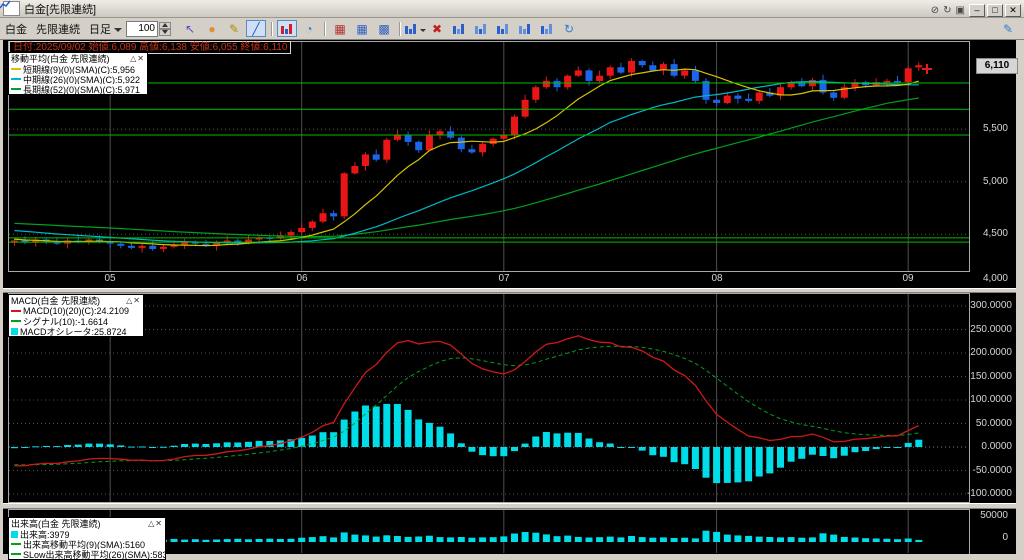 The width and height of the screenshot is (1024, 560). What do you see at coordinates (994, 515) in the screenshot?
I see `volume-axis-label: 50000` at bounding box center [994, 515].